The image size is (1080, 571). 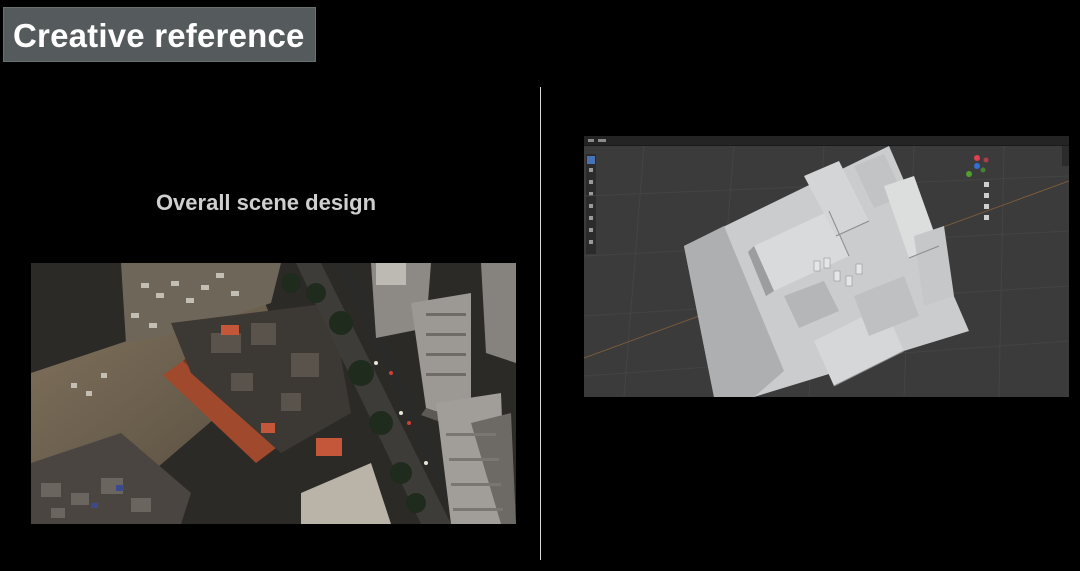 I want to click on page-title: Creative reference, so click(x=159, y=35).